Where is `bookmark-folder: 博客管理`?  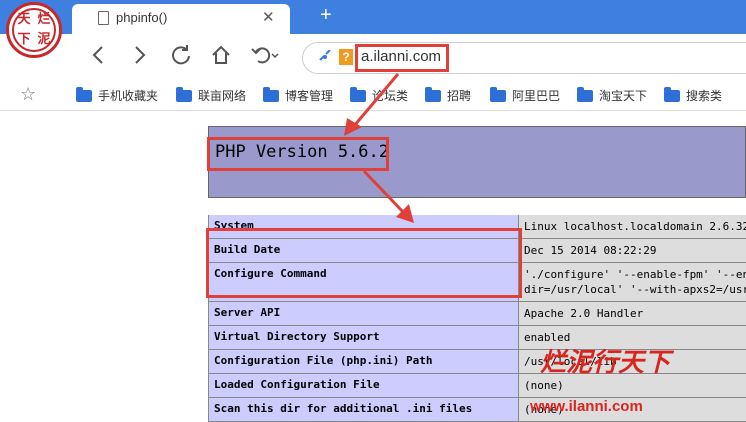 bookmark-folder: 博客管理 is located at coordinates (298, 95).